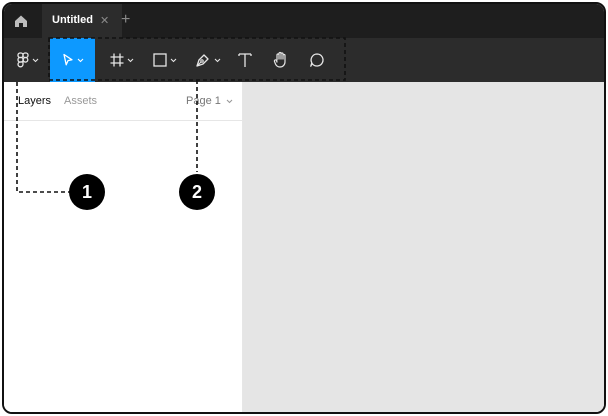  Describe the element at coordinates (87, 192) in the screenshot. I see `callout-badge-1: 1` at that location.